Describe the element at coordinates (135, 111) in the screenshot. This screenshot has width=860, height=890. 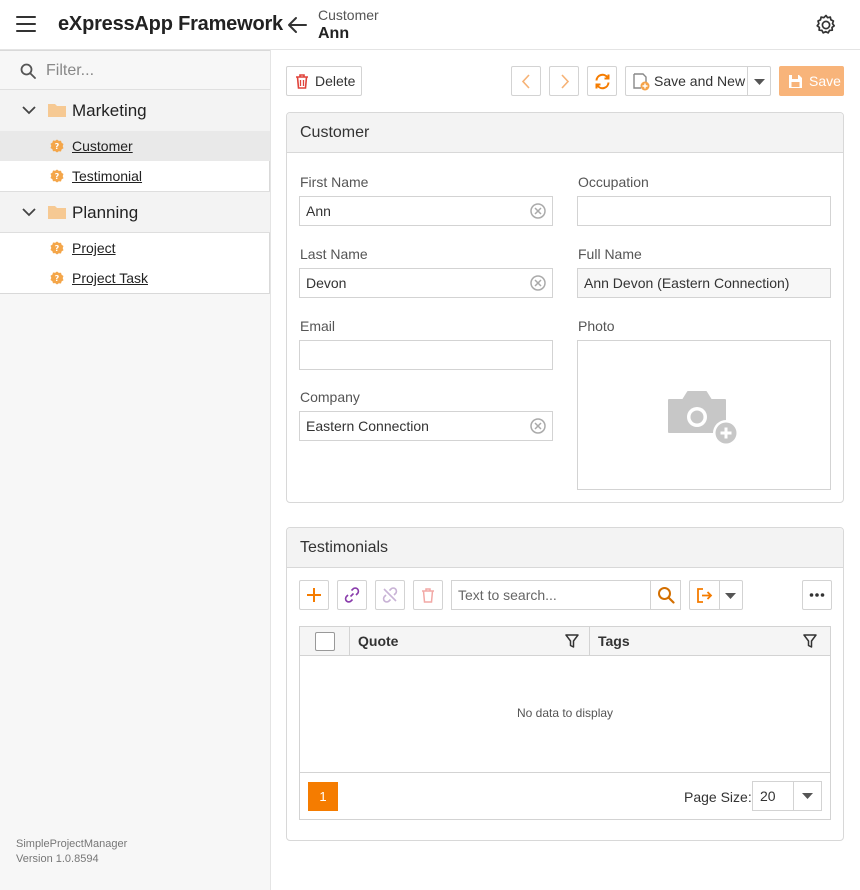
I see `nav-group-marketing: Marketing` at that location.